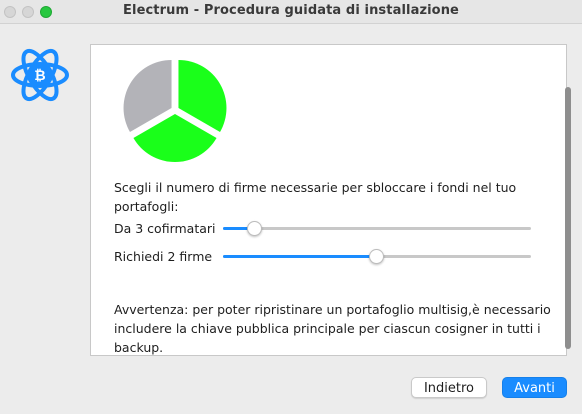 This screenshot has height=414, width=582. Describe the element at coordinates (449, 387) in the screenshot. I see `back-button: Indietro` at that location.